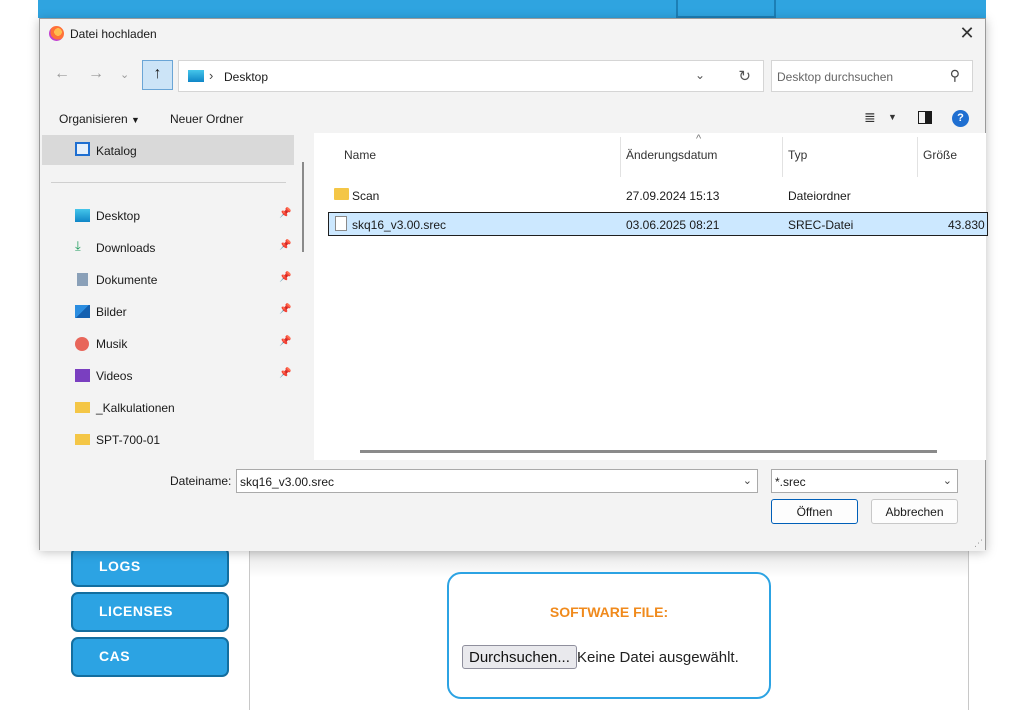 The width and height of the screenshot is (1024, 710). Describe the element at coordinates (187, 345) in the screenshot. I see `sidebar-item-musik: Musik 📌` at that location.